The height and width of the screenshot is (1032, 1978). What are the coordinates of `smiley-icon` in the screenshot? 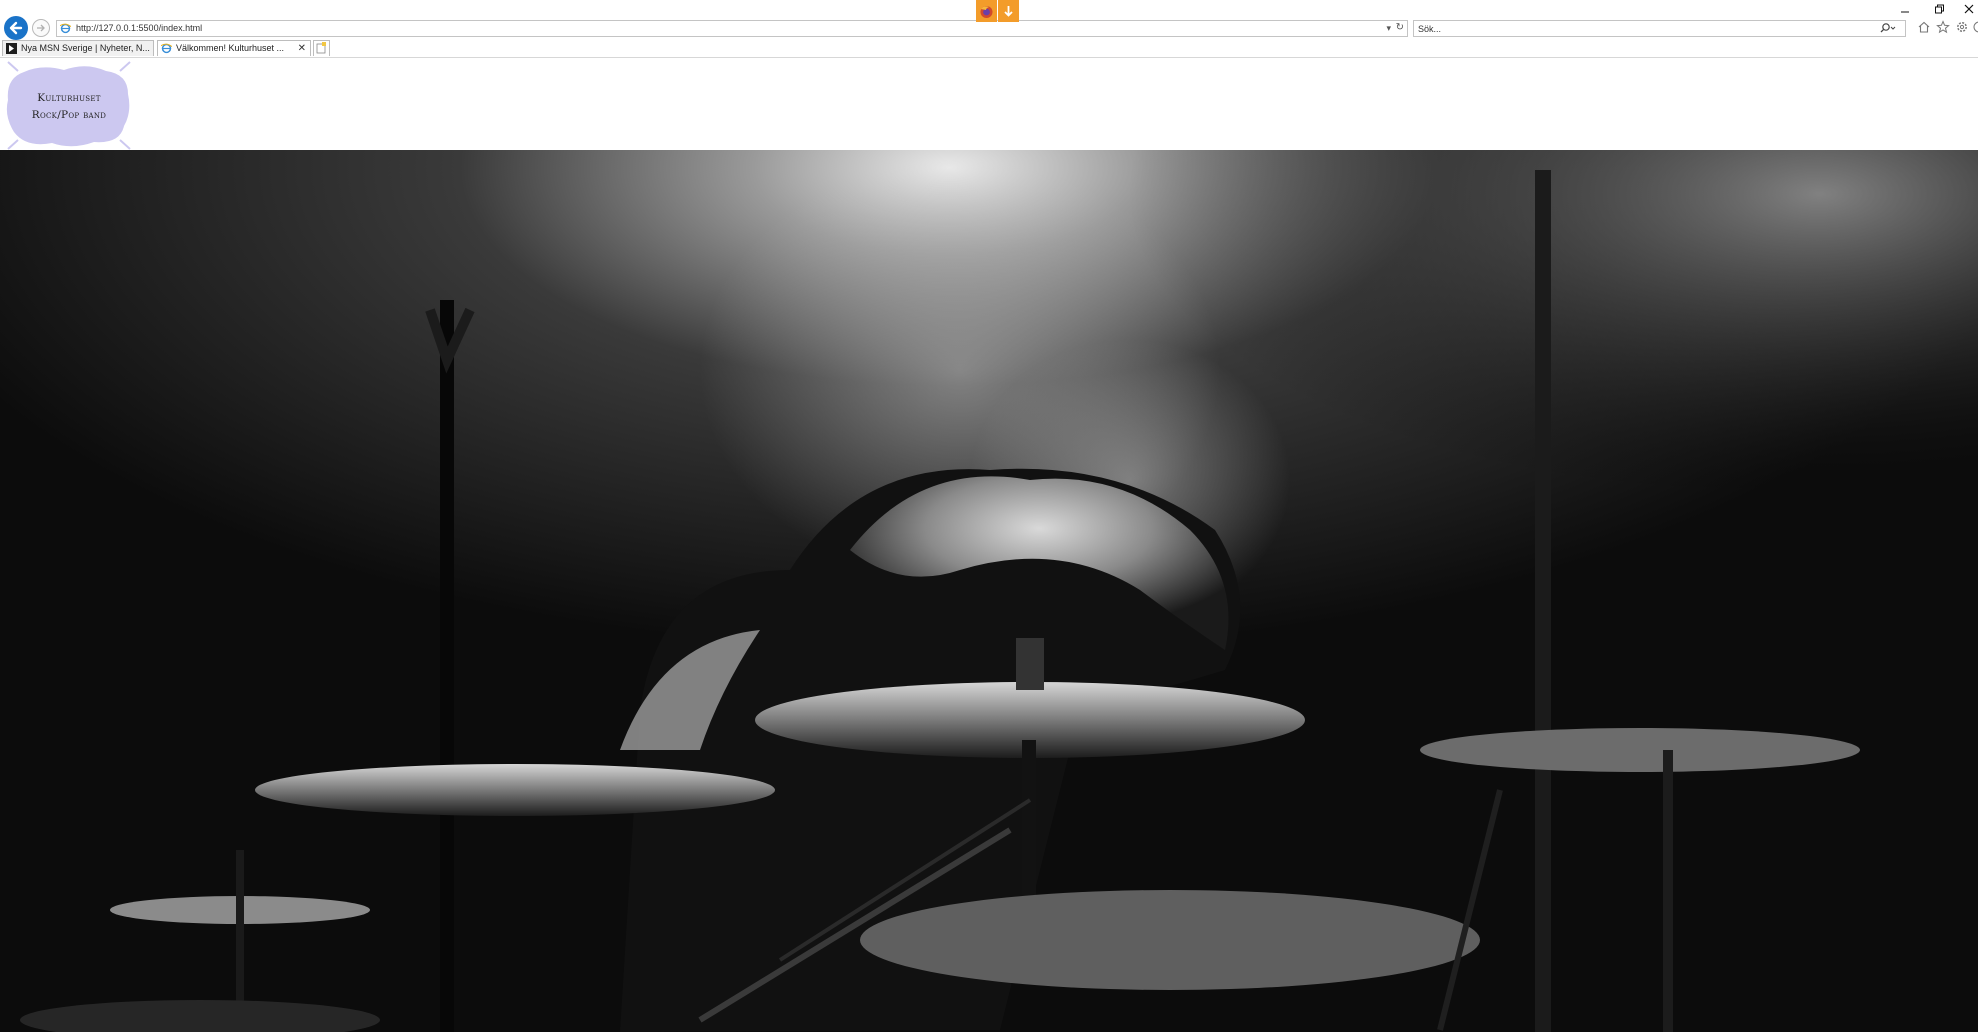 It's located at (1975, 27).